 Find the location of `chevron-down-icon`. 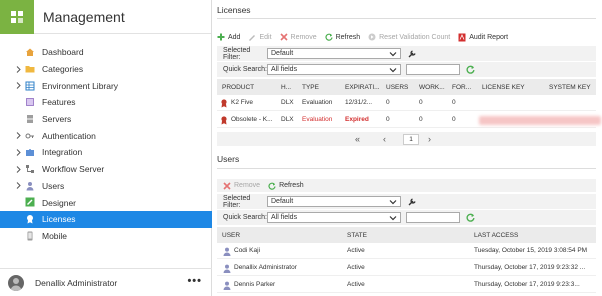

chevron-down-icon is located at coordinates (393, 218).